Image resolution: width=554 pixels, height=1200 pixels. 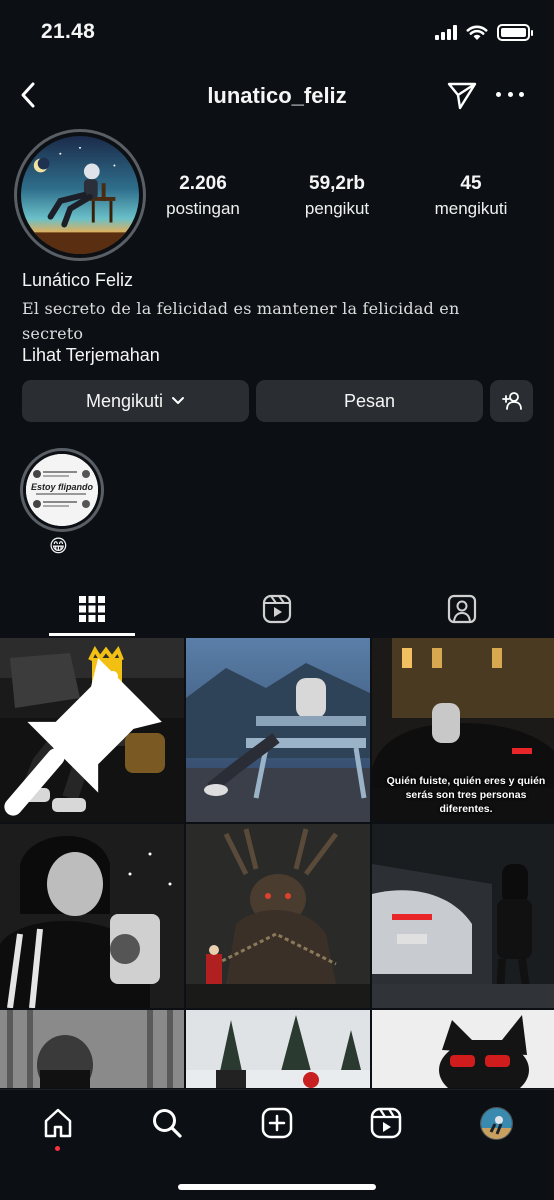 I want to click on following-label: mengikuti, so click(x=471, y=208).